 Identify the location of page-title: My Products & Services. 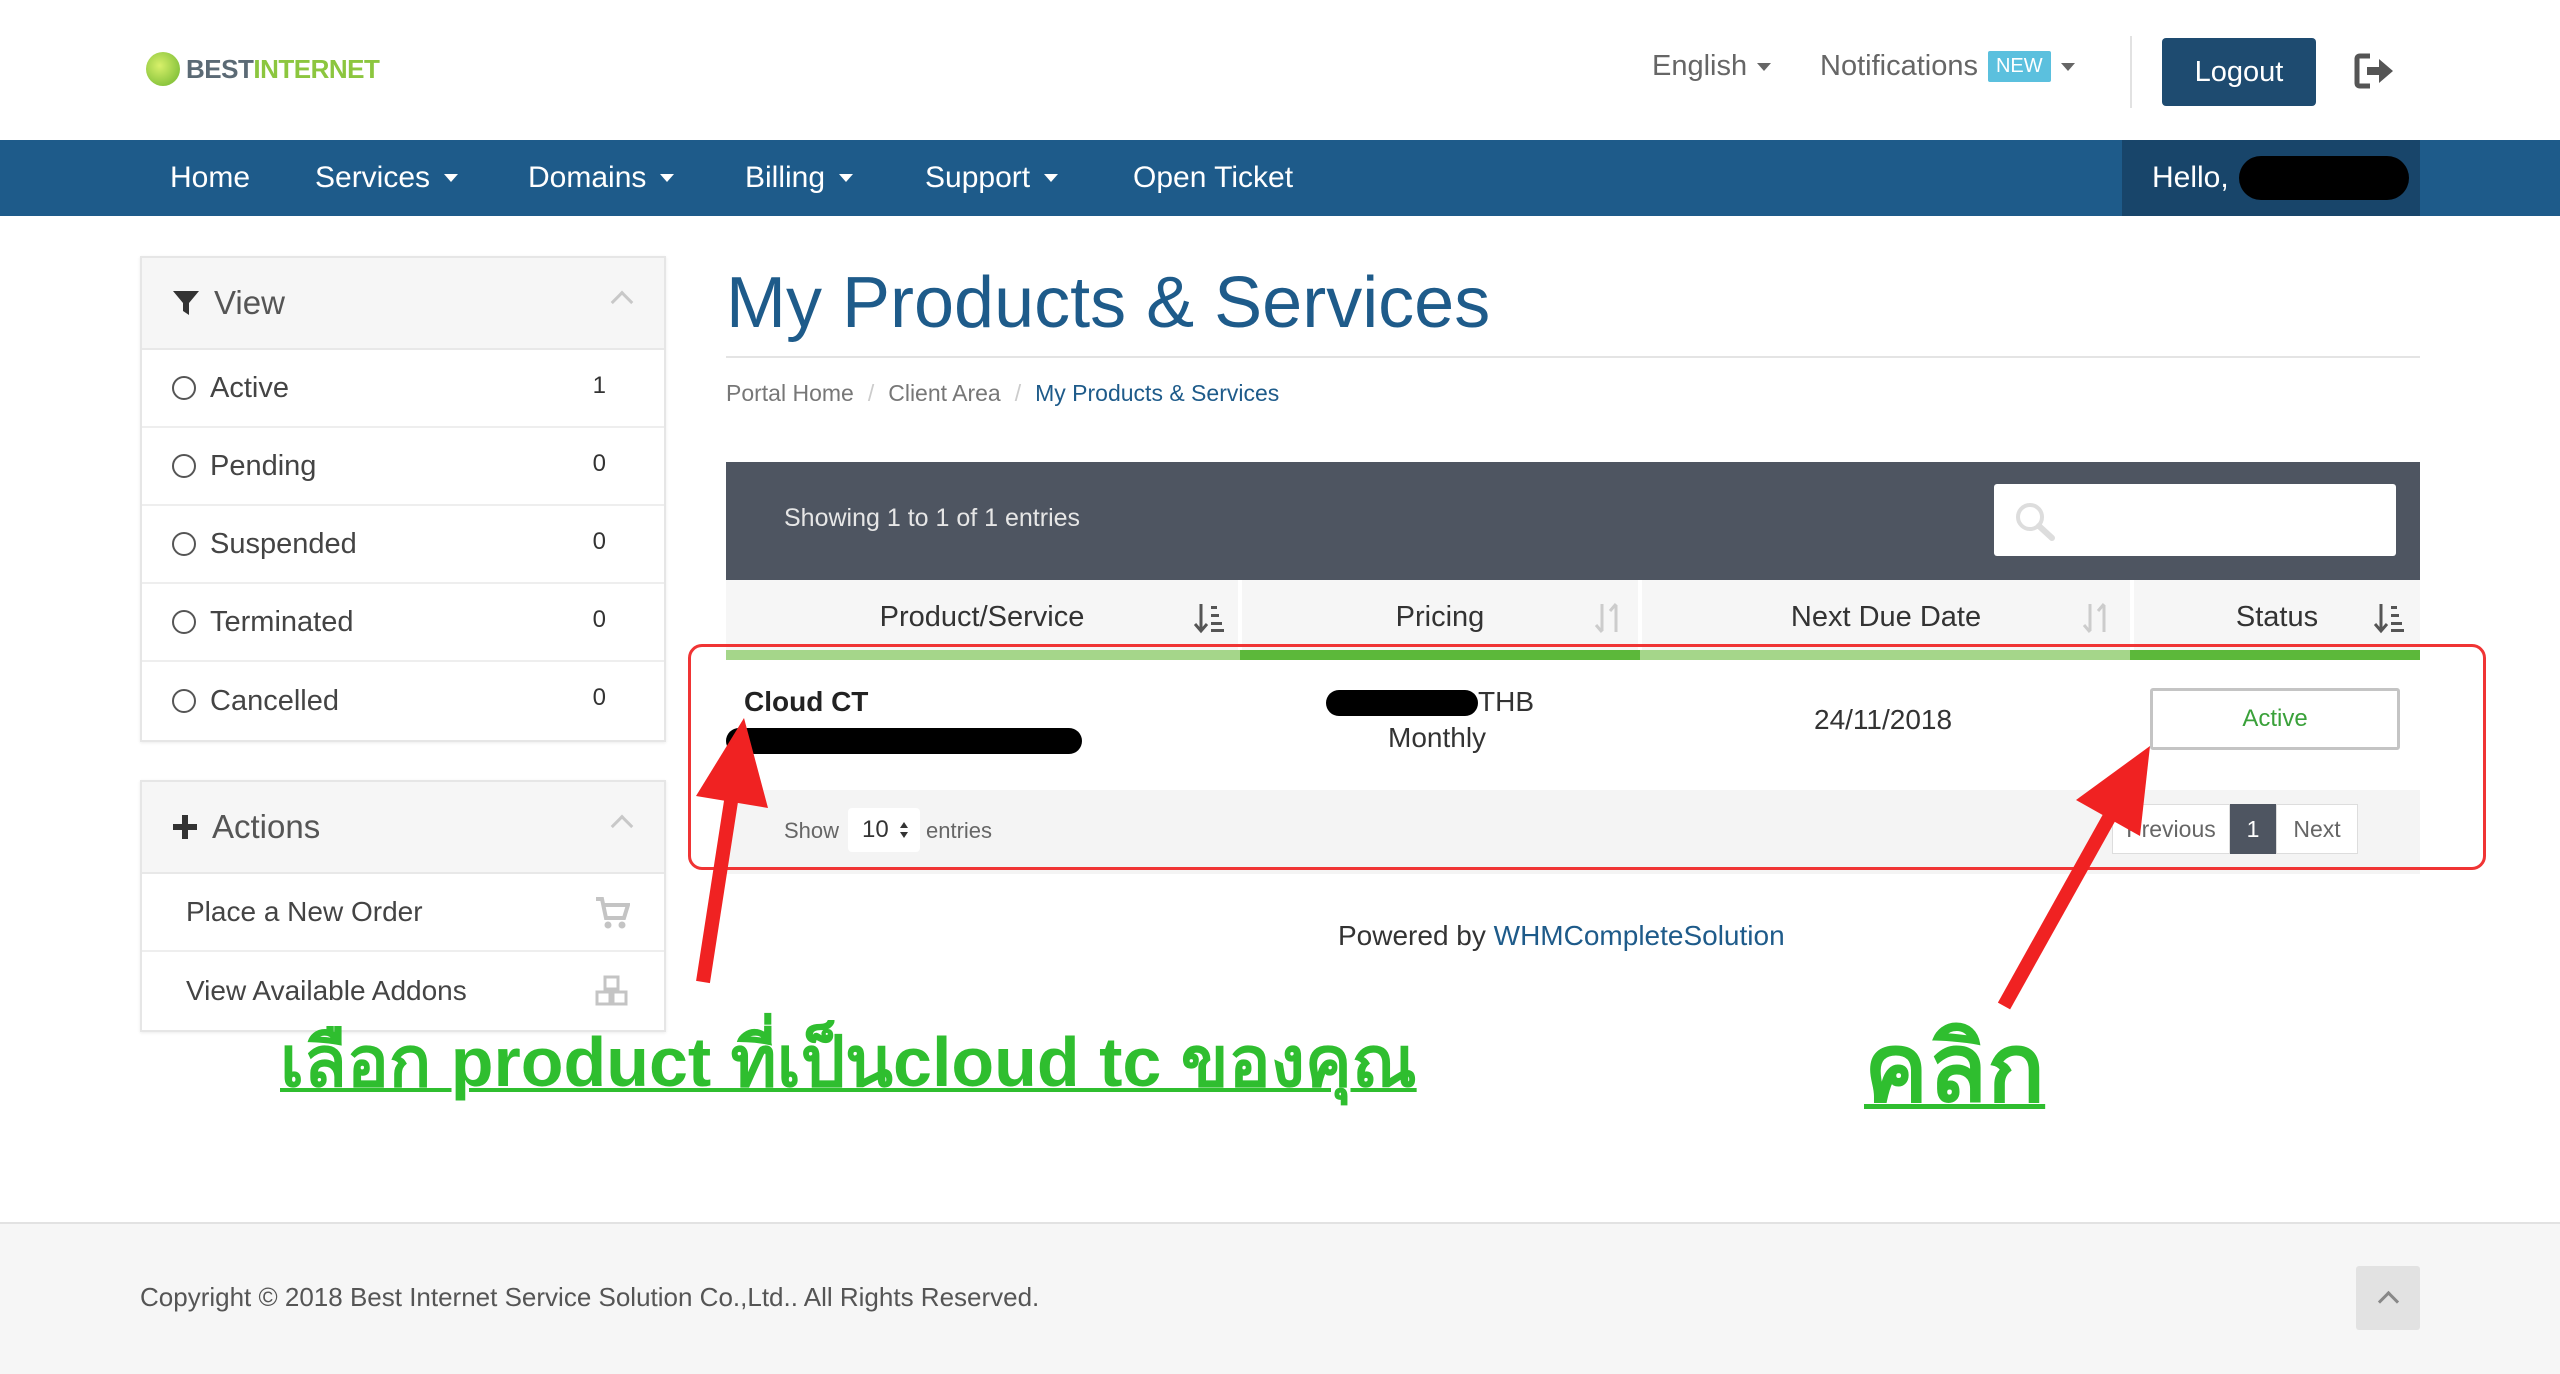
(1108, 303).